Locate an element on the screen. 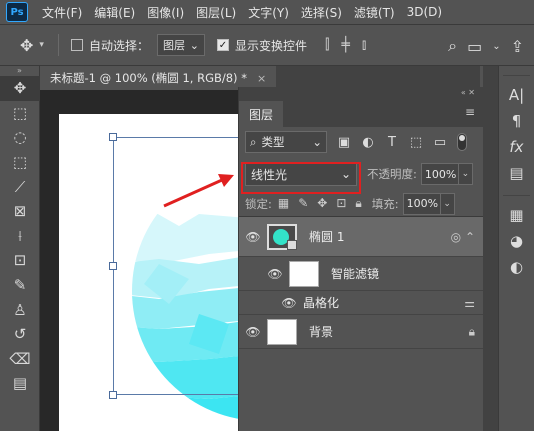 Image resolution: width=534 pixels, height=431 pixels. layer-row-smart-filters: 👁︎ 智能滤镜 is located at coordinates (361, 274).